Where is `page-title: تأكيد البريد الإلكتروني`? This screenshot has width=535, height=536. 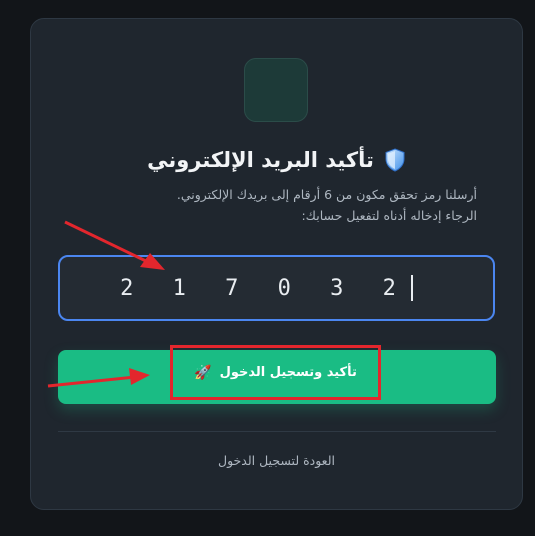
page-title: تأكيد البريد الإلكتروني is located at coordinates (276, 160).